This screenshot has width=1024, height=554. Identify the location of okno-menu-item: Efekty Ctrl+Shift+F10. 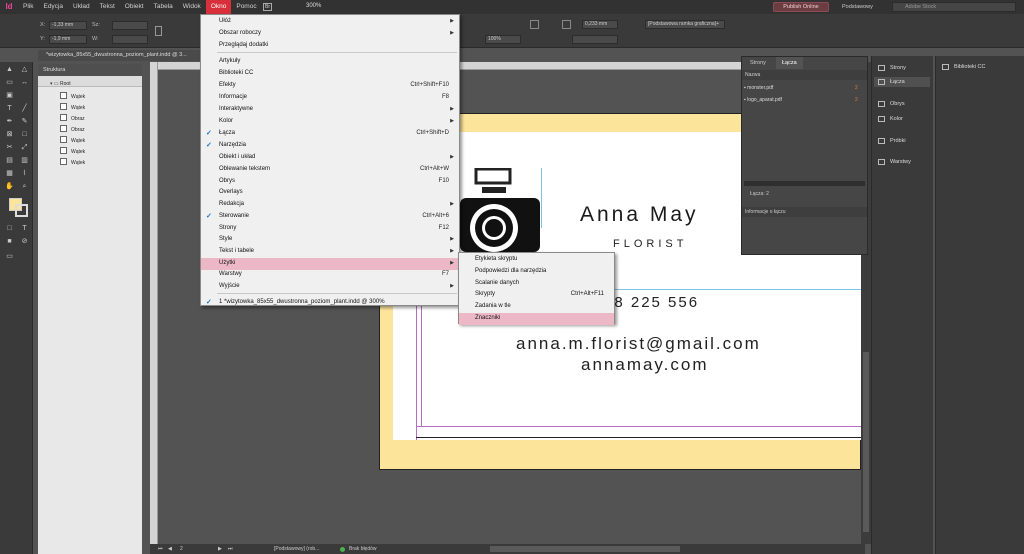
(330, 86).